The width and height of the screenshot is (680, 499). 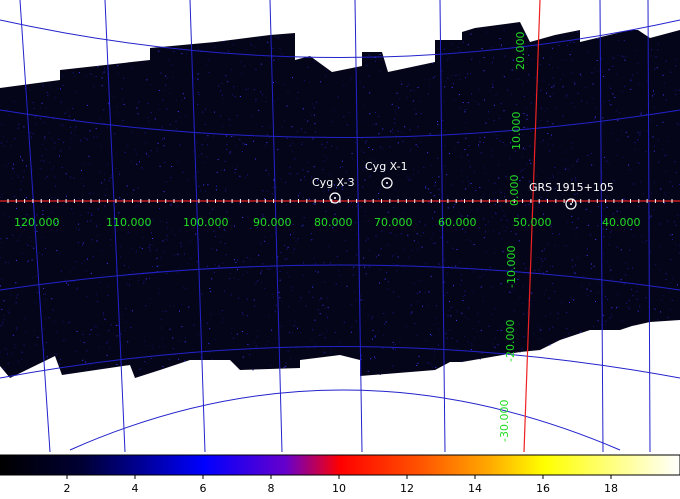 What do you see at coordinates (272, 222) in the screenshot?
I see `x-tick-label: 90.000` at bounding box center [272, 222].